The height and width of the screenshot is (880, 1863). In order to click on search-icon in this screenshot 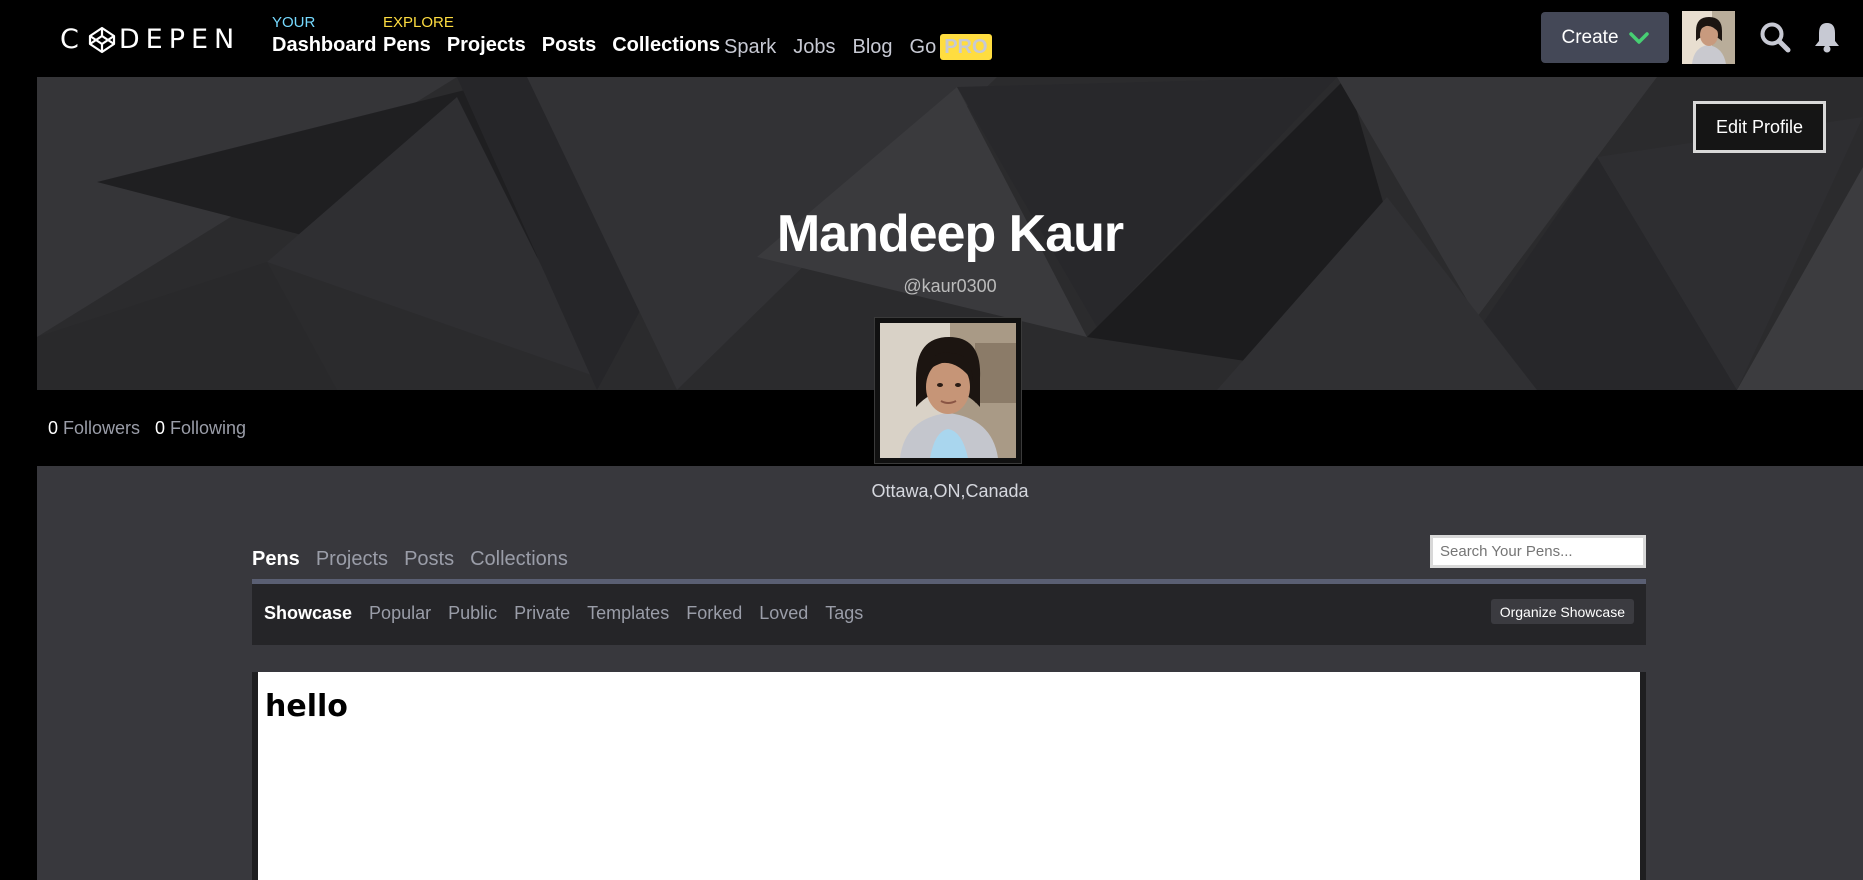, I will do `click(1775, 37)`.